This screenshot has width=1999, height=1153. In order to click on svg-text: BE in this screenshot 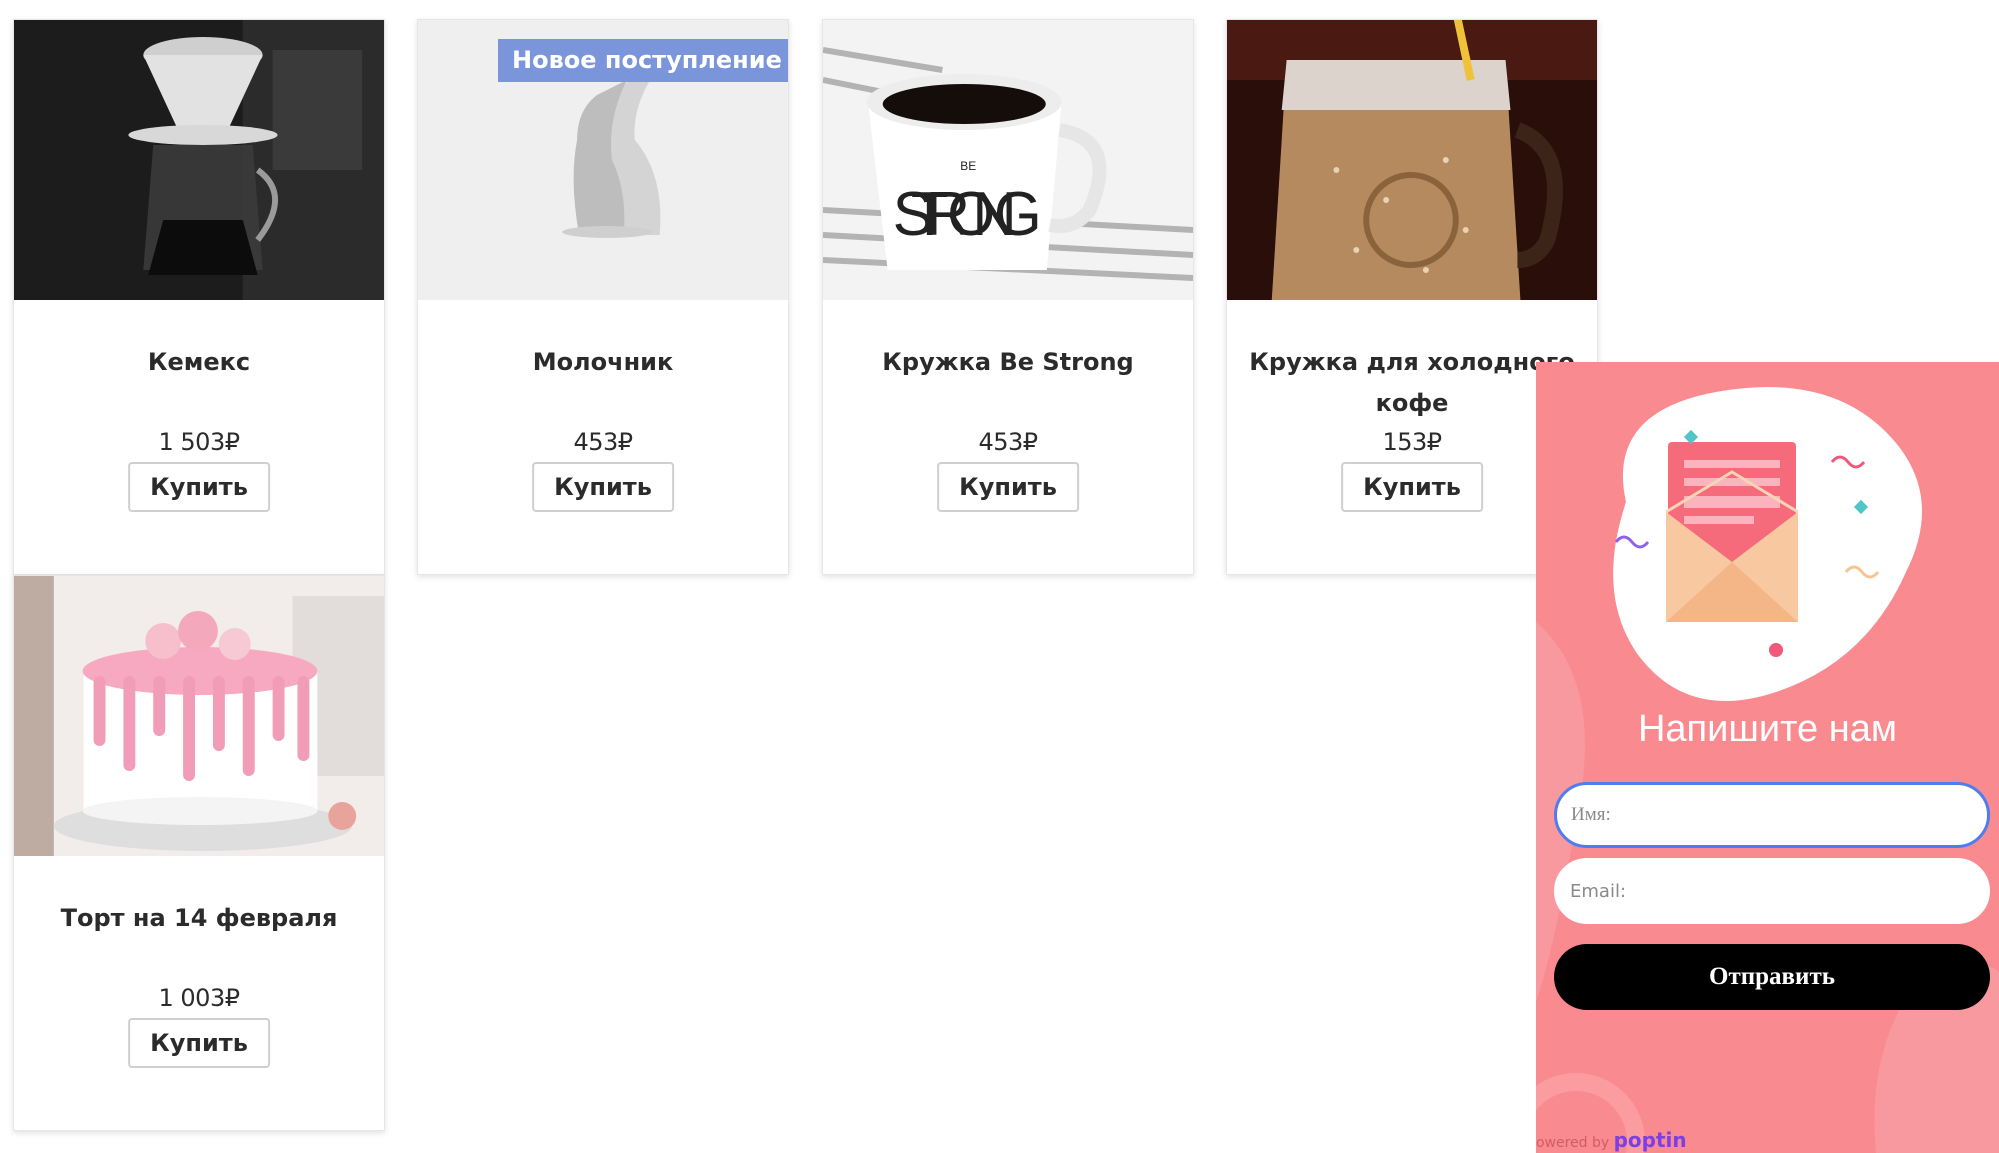, I will do `click(968, 166)`.